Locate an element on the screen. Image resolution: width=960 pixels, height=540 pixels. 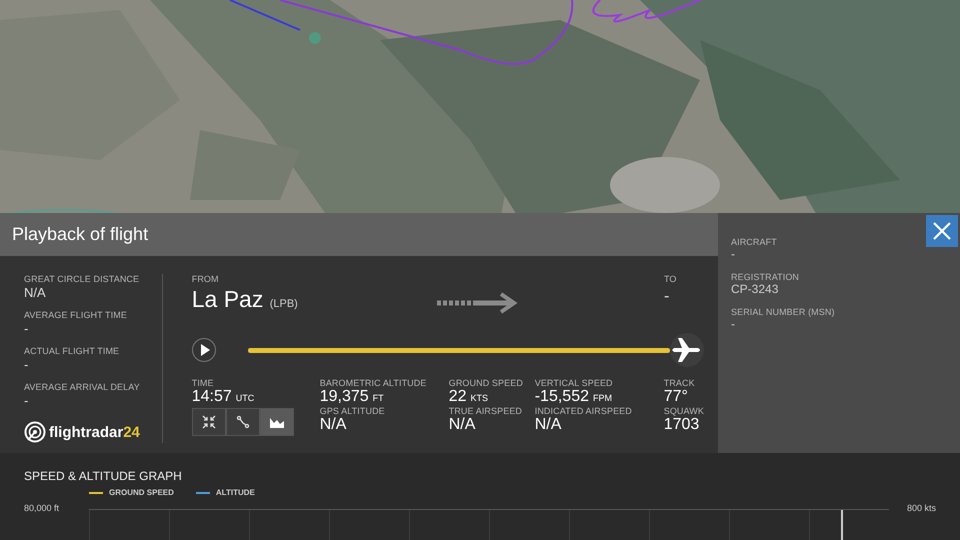
aircraft-value: CP-3243 is located at coordinates (755, 289).